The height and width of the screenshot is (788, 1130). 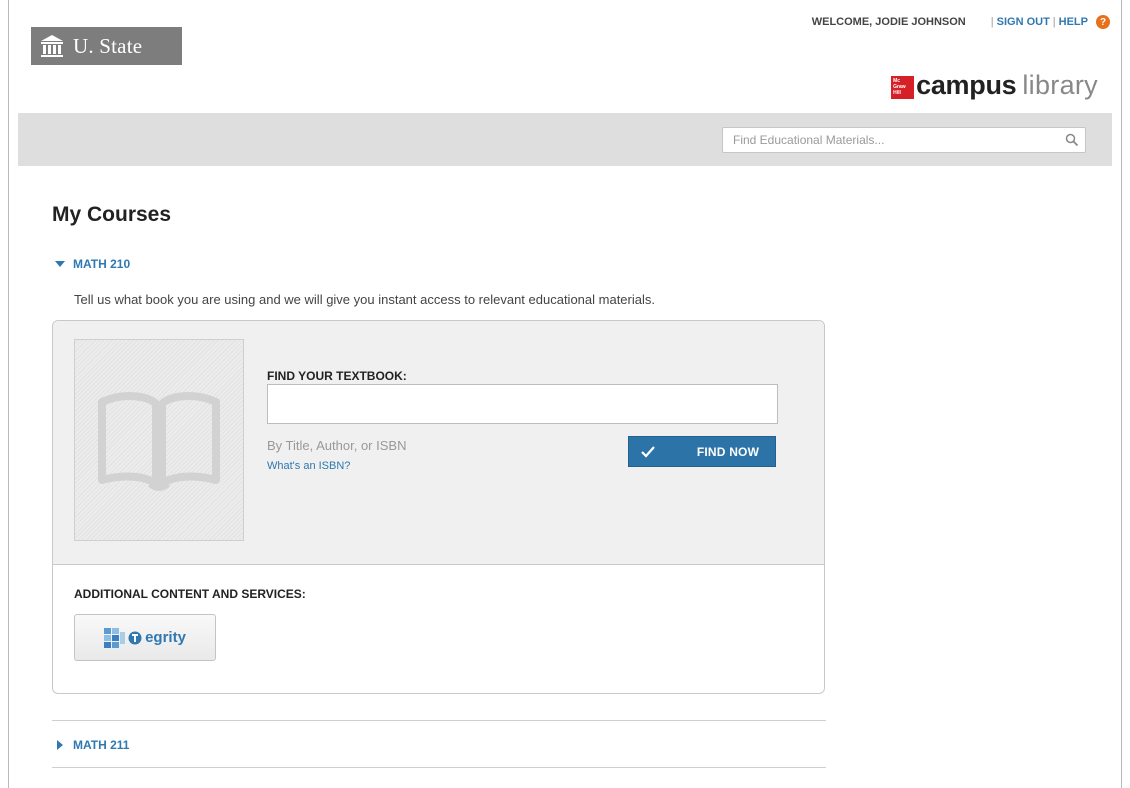 I want to click on logo-text: U. State, so click(x=108, y=45).